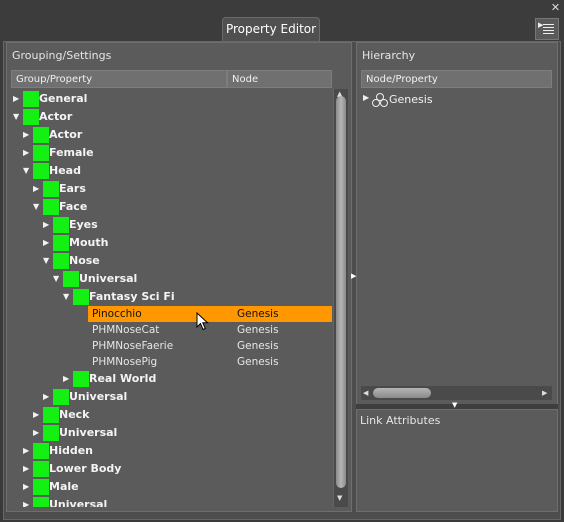  I want to click on tree-item-hidden: ▶ Hidden, so click(170, 451).